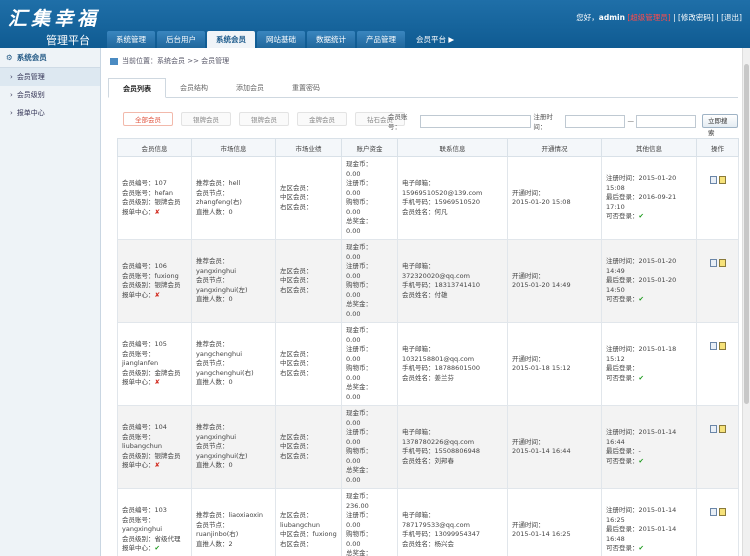  Describe the element at coordinates (442, 192) in the screenshot. I see `cell-line: 15969510520@139.com` at that location.